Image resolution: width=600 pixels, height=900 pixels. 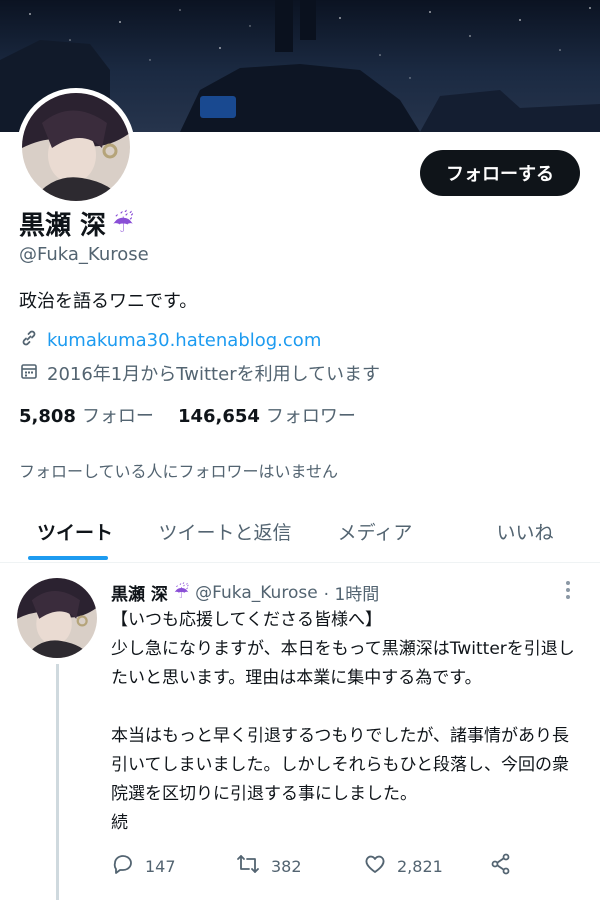 I want to click on followers-count: 146,654, so click(x=218, y=416).